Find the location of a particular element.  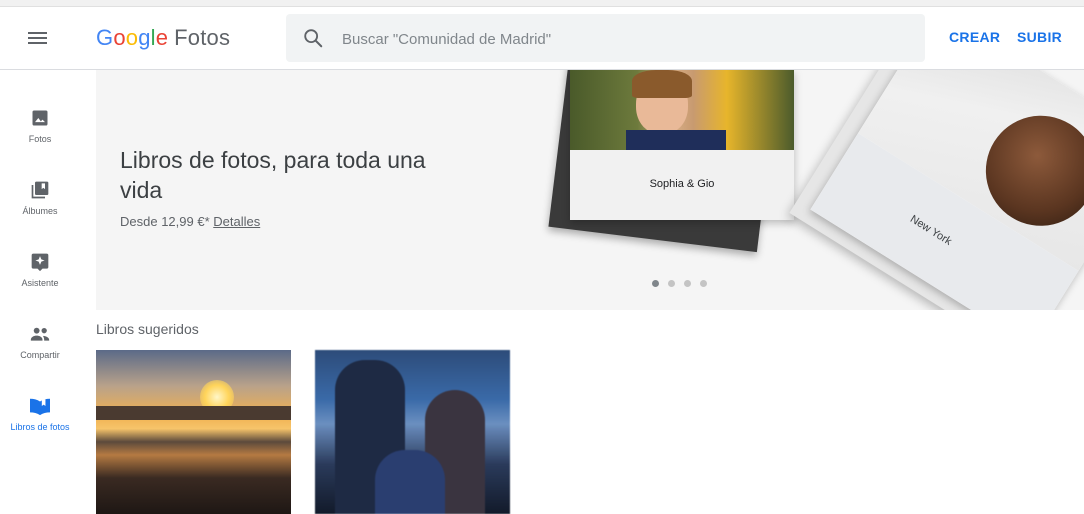

sidebar-item-share: Compartir is located at coordinates (40, 357).